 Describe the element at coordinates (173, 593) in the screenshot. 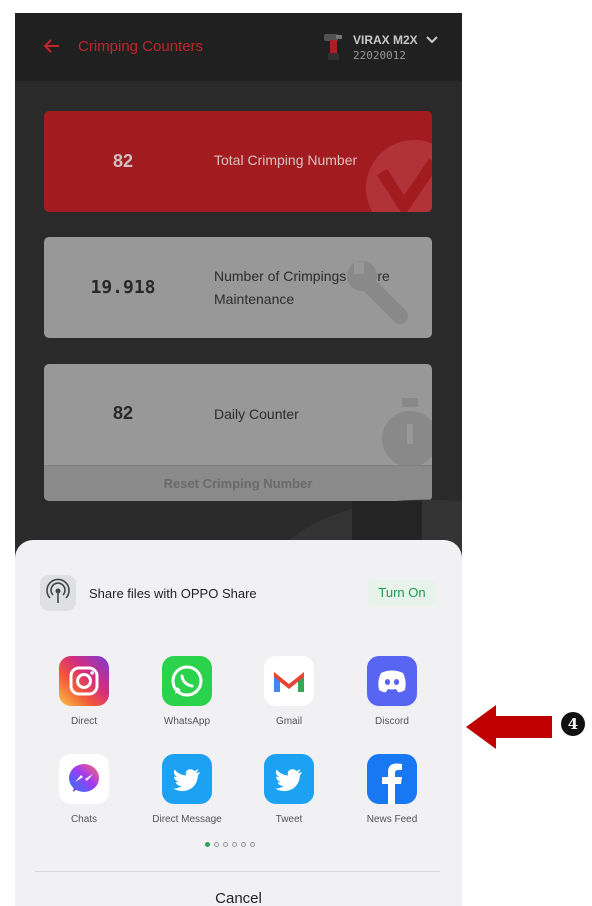

I see `oppo-share-text: Share files with OPPO Share` at that location.